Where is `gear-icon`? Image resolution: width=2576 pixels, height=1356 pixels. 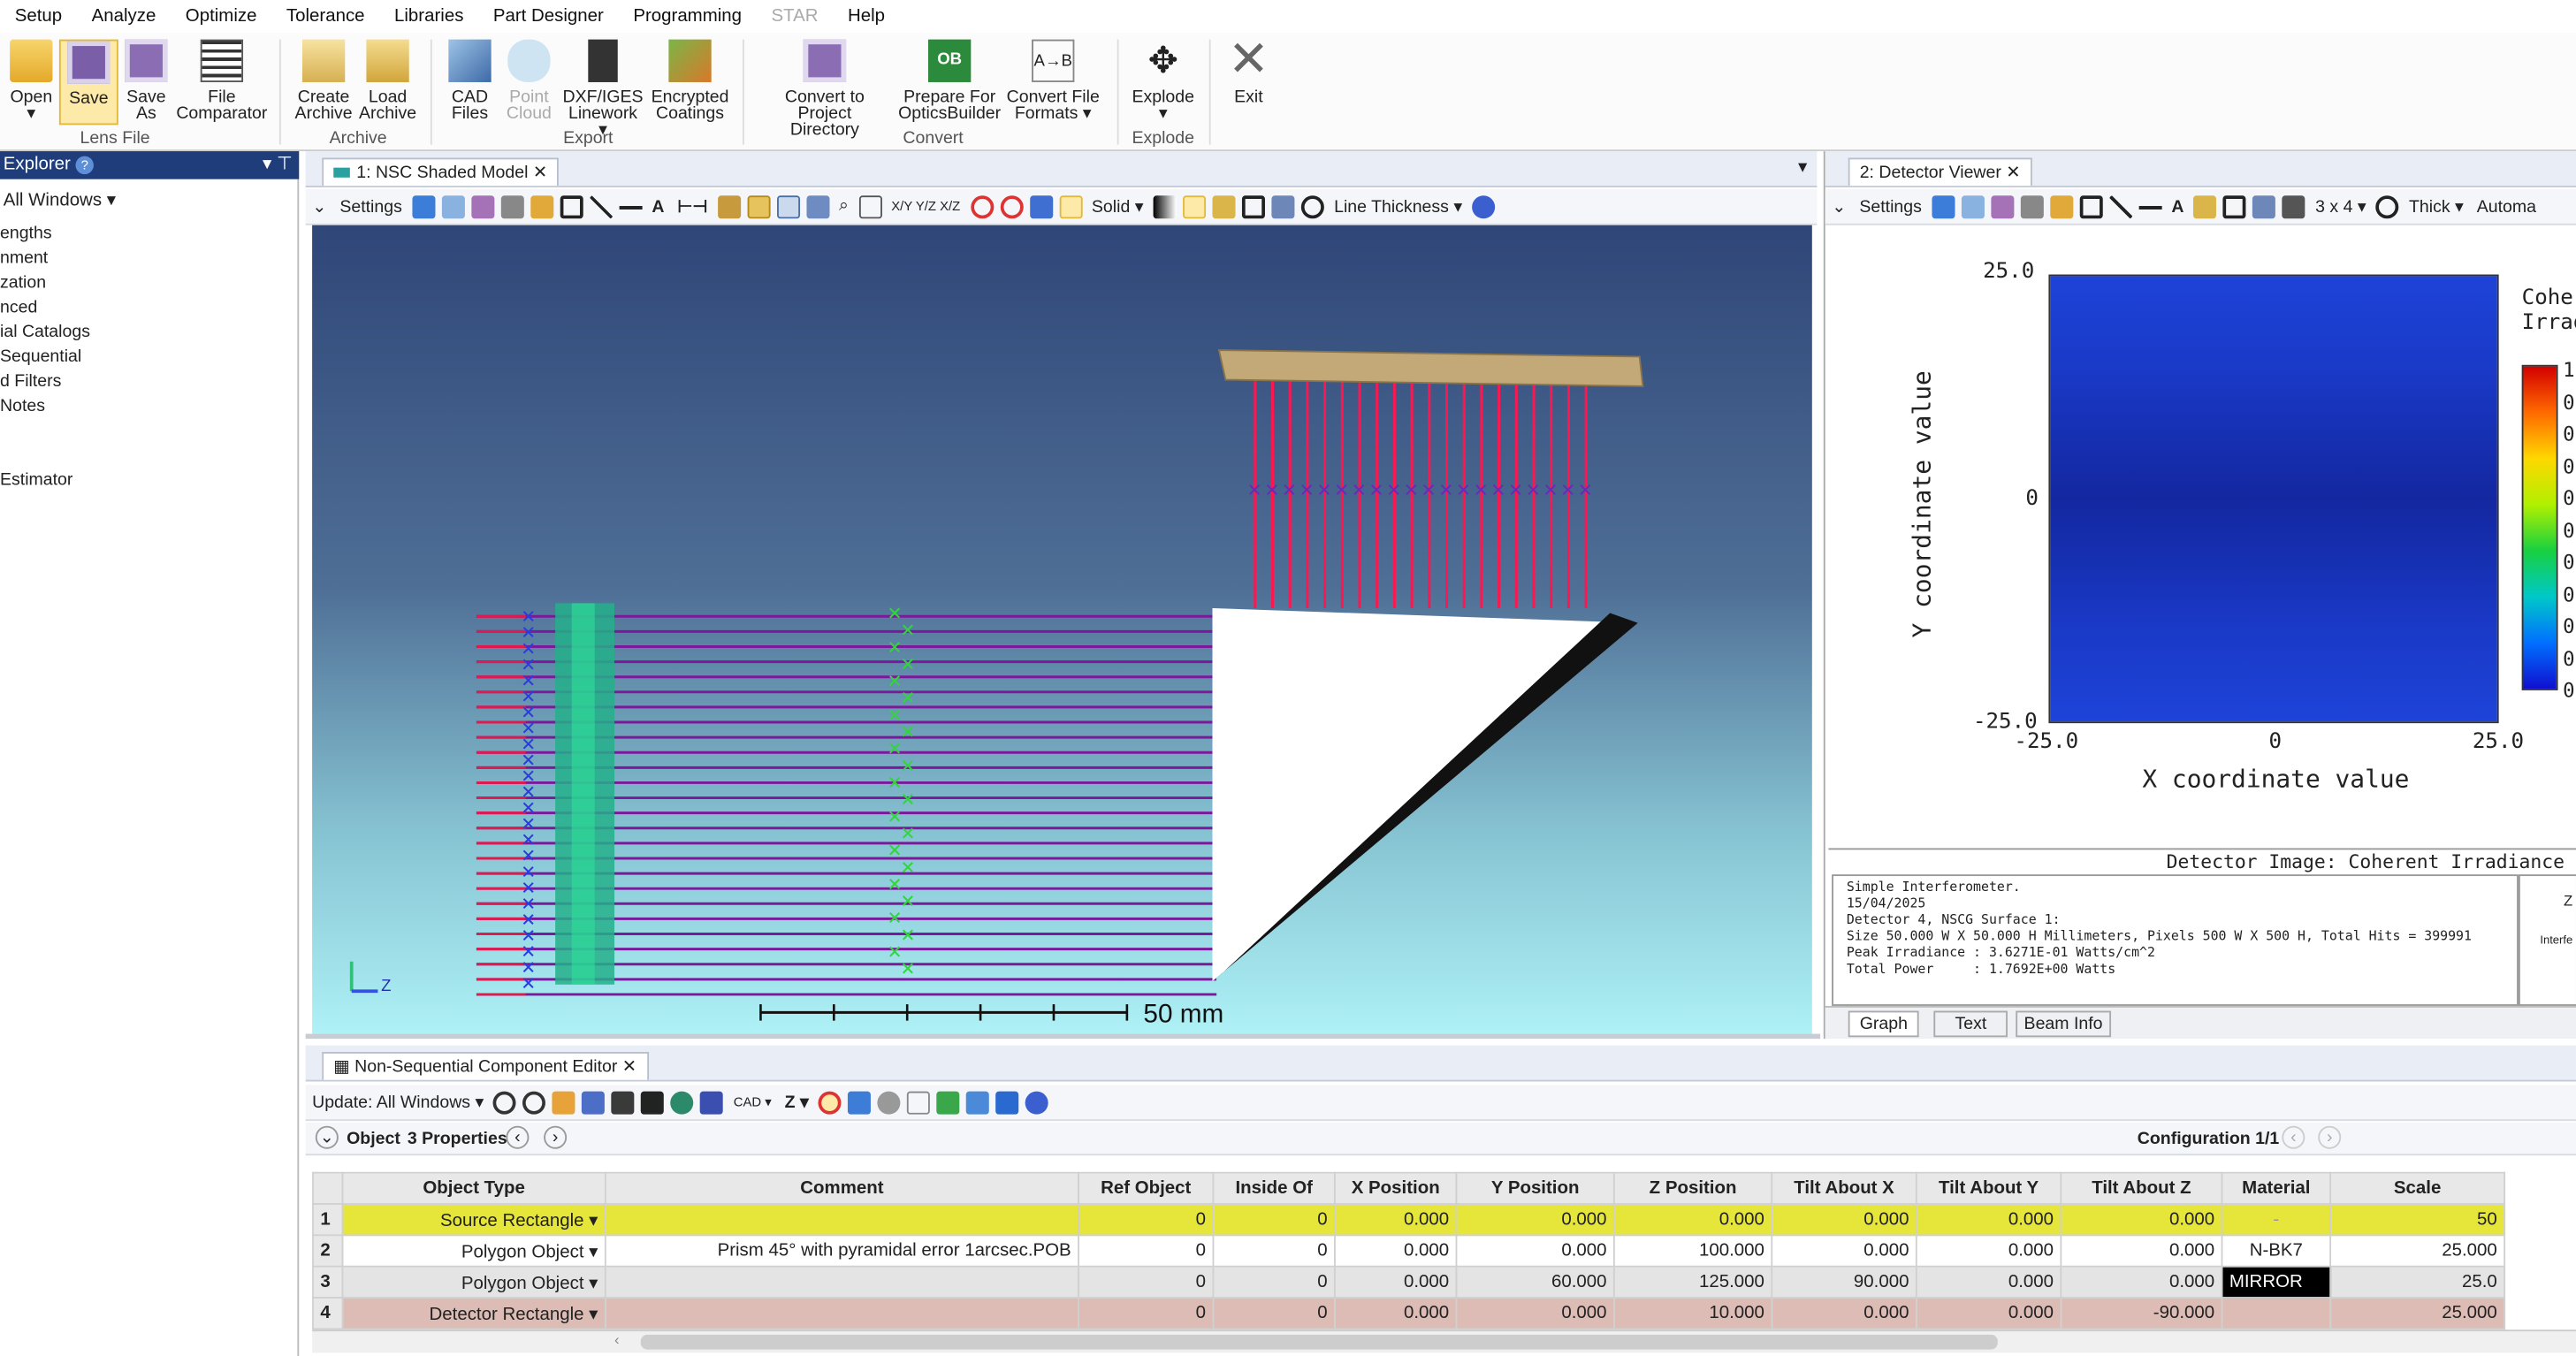
gear-icon is located at coordinates (534, 1102).